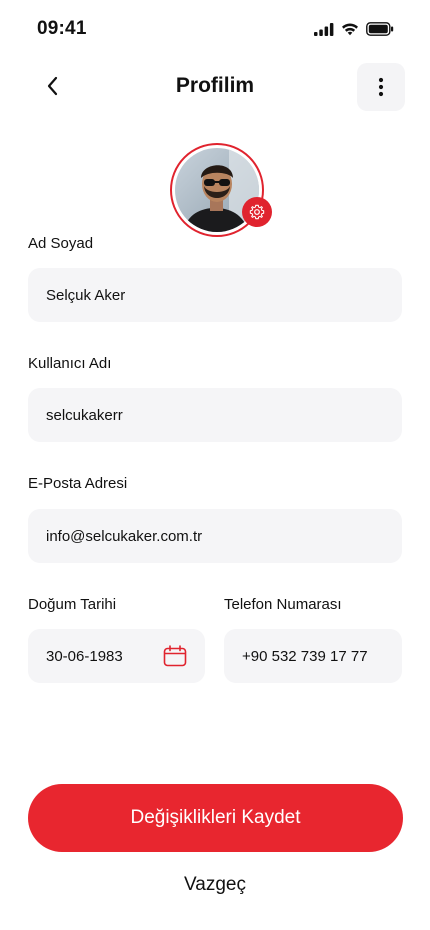 The height and width of the screenshot is (930, 430). What do you see at coordinates (215, 536) in the screenshot?
I see `email-field: info@selcukaker.com.tr` at bounding box center [215, 536].